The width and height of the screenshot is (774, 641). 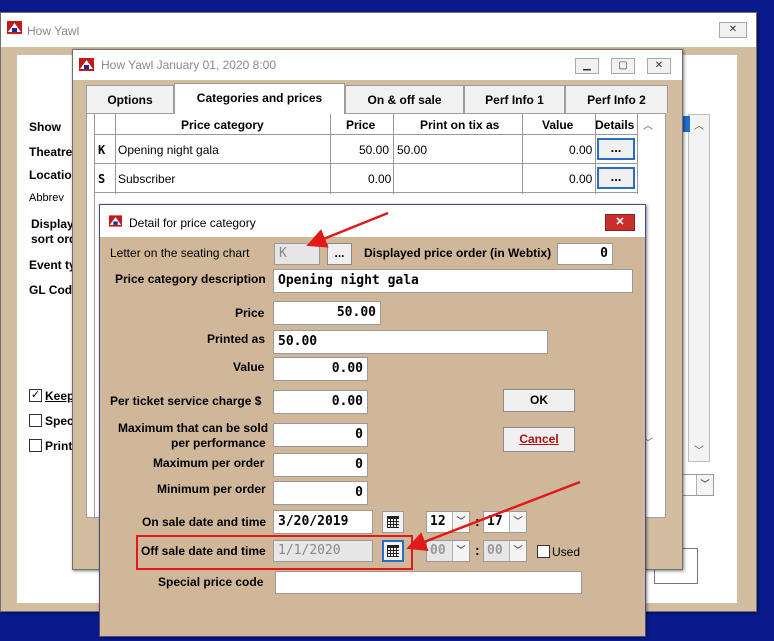 I want to click on tab-categories-and-prices: Categories and prices, so click(x=259, y=98).